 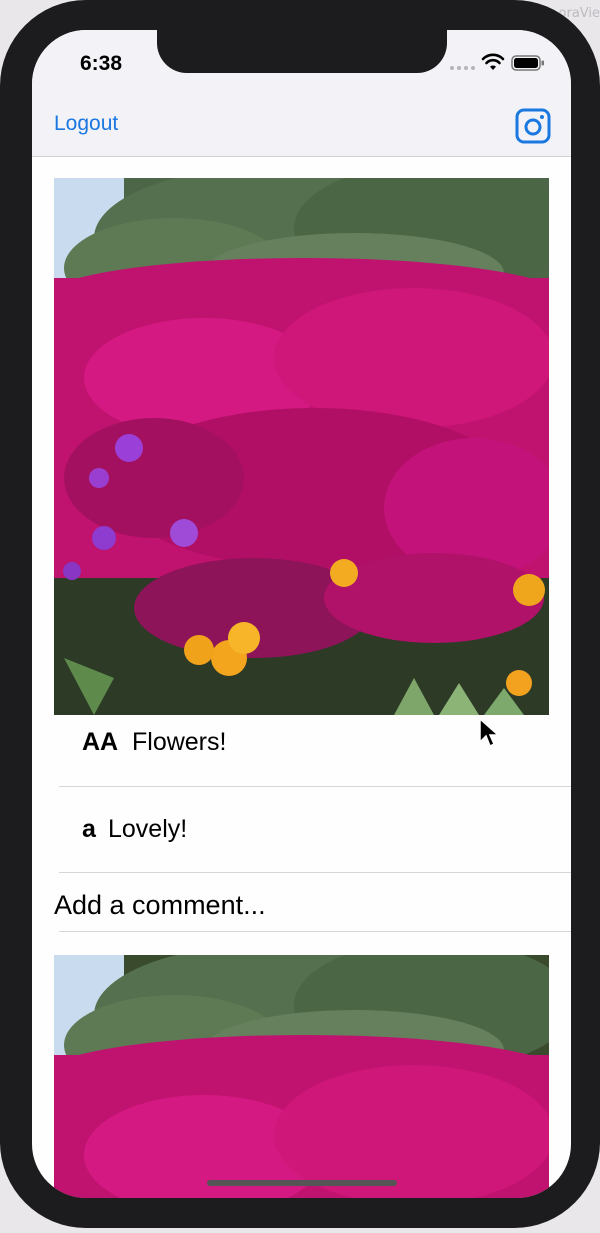 I want to click on wifi-icon, so click(x=493, y=61).